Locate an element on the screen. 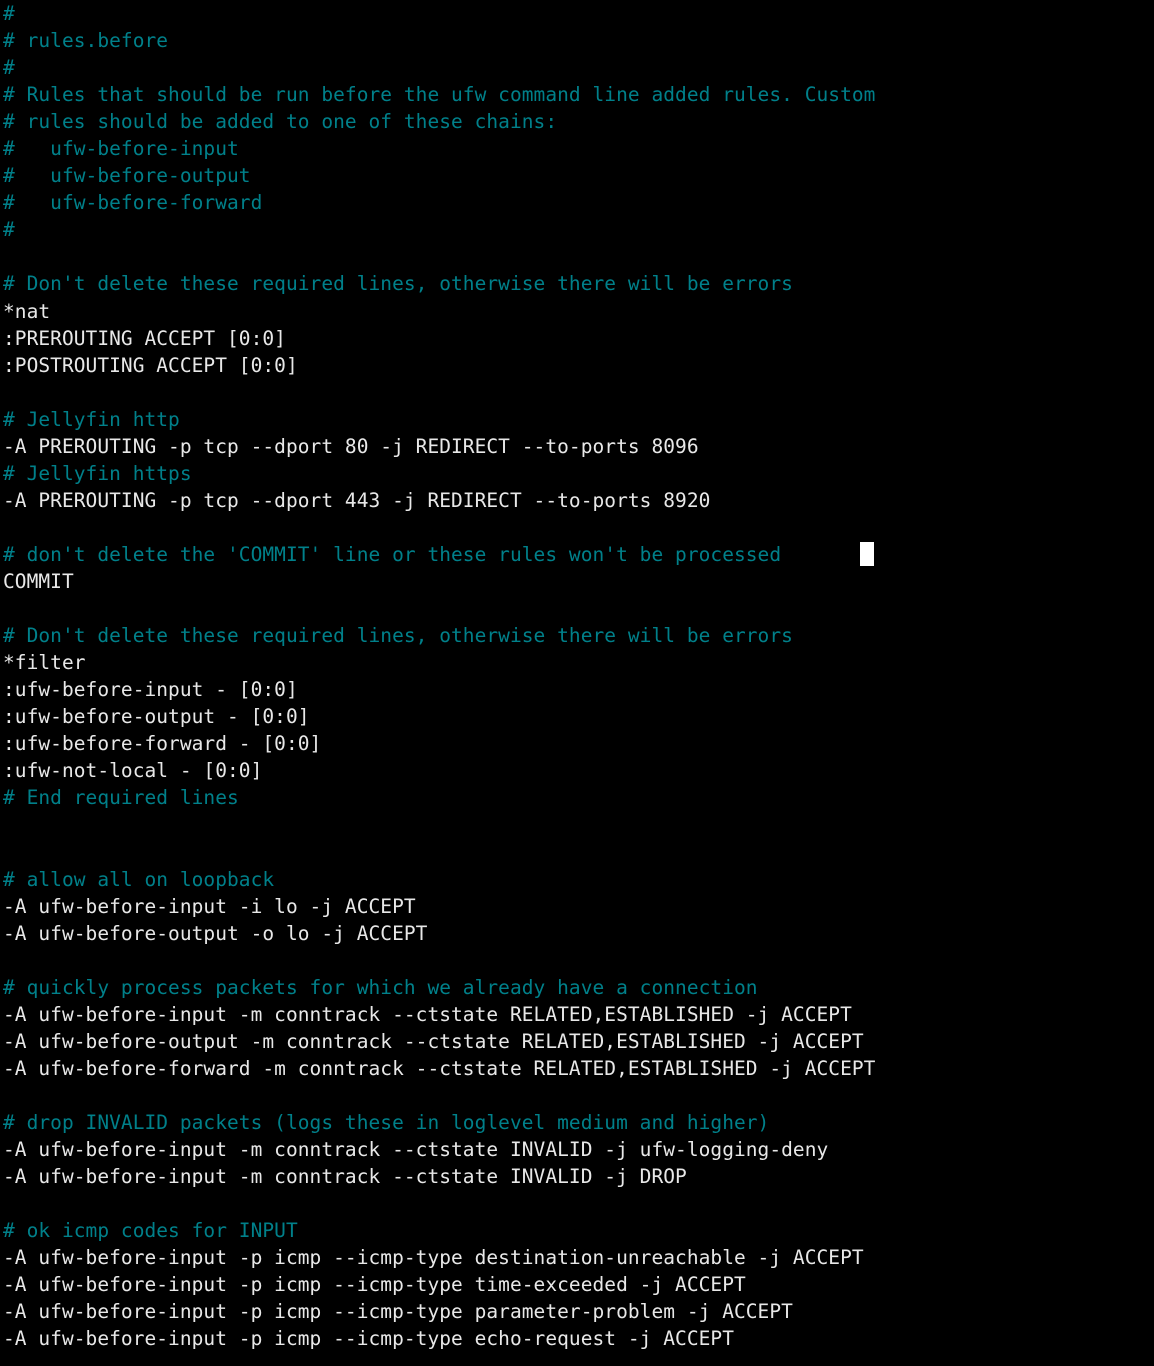  rule-line: :POSTROUTING ACCEPT [0:0] is located at coordinates (150, 365).